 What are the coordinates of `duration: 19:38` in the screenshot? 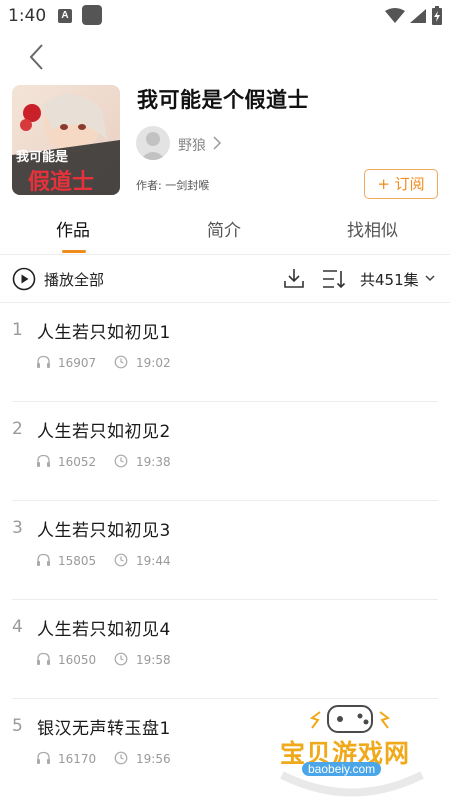 It's located at (153, 462).